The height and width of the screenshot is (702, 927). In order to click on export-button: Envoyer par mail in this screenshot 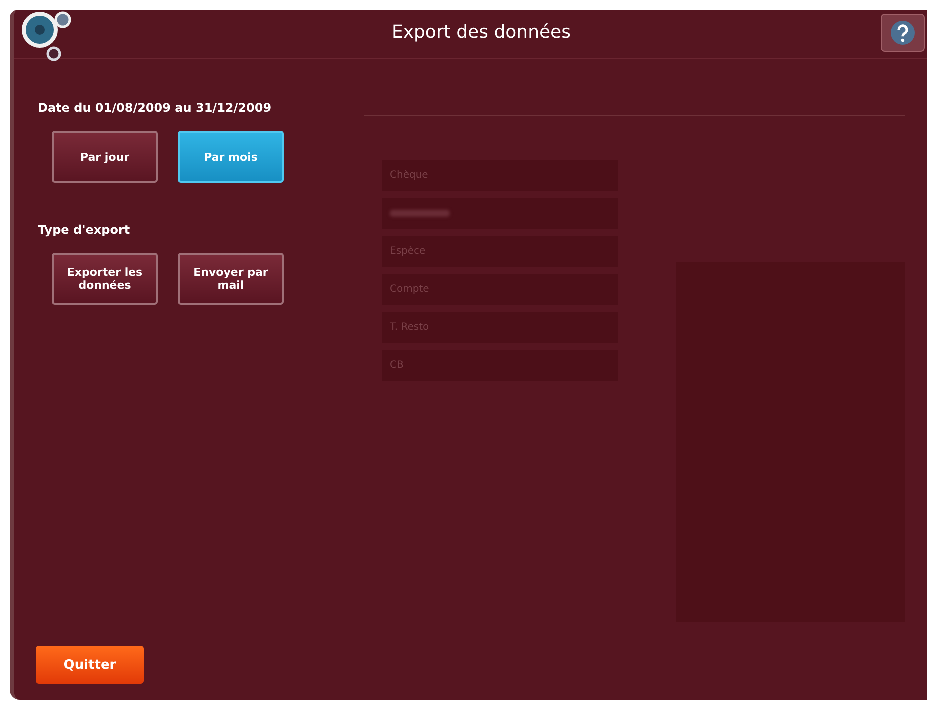, I will do `click(231, 279)`.